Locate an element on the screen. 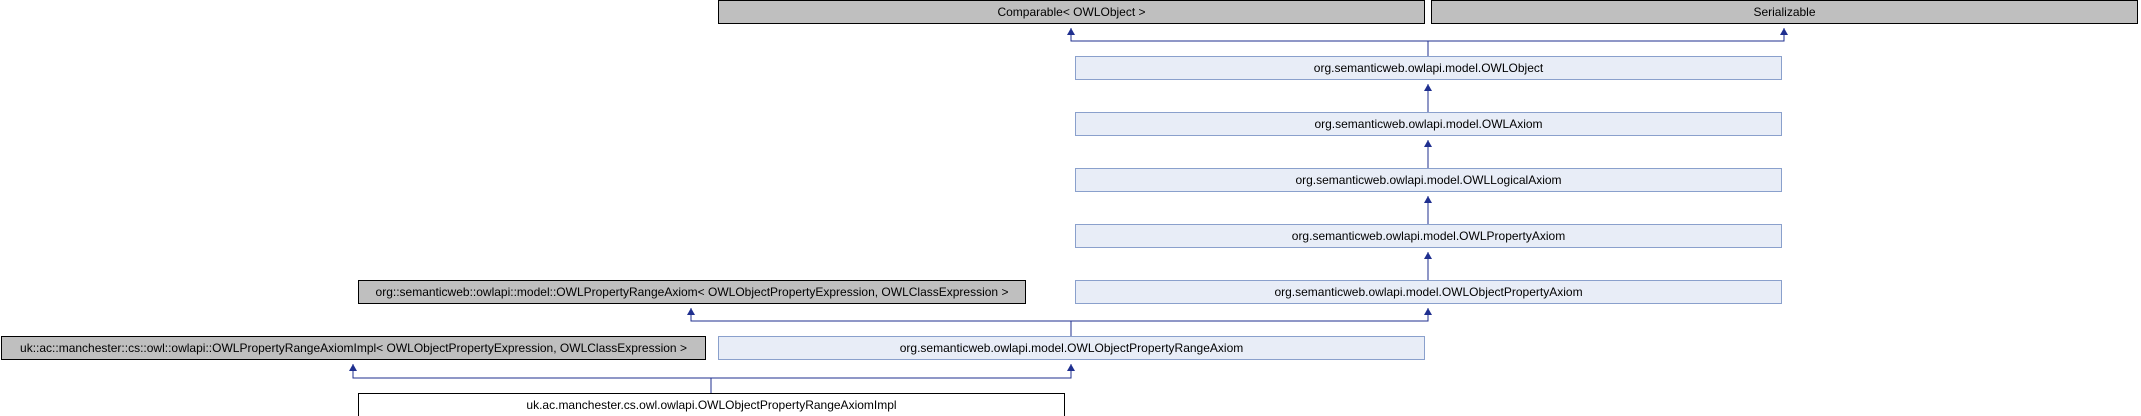 The image size is (2141, 416). class-node-comparable: Comparable< OWLObject > is located at coordinates (1071, 12).